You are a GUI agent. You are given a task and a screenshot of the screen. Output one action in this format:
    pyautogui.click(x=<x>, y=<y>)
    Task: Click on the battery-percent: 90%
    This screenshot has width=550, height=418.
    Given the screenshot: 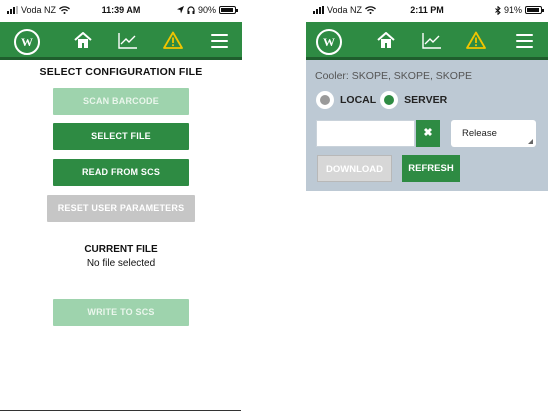 What is the action you would take?
    pyautogui.click(x=206, y=10)
    